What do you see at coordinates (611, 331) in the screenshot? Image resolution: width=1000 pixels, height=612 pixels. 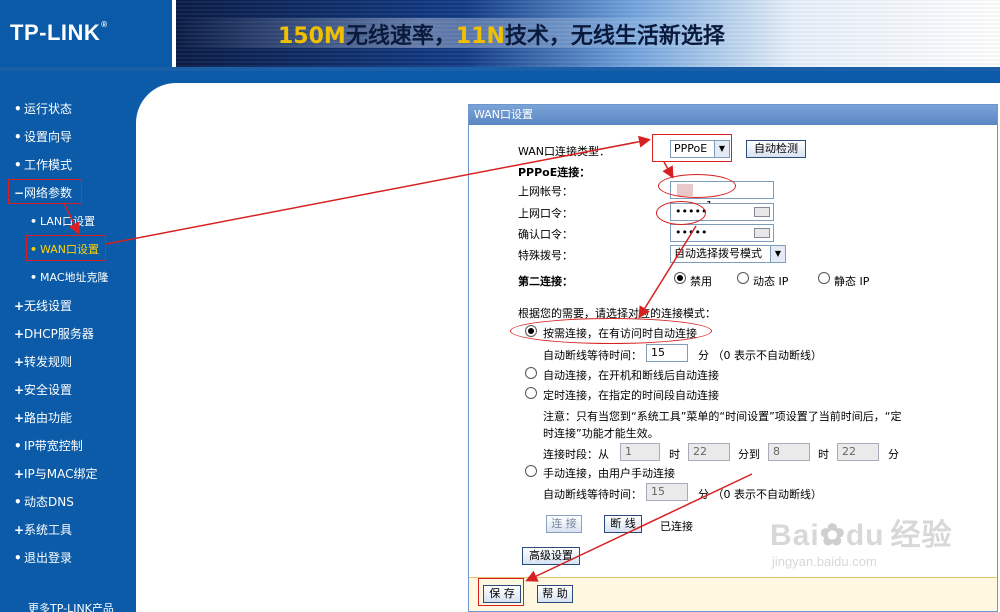 I see `annotation-ellipse-on-demand` at bounding box center [611, 331].